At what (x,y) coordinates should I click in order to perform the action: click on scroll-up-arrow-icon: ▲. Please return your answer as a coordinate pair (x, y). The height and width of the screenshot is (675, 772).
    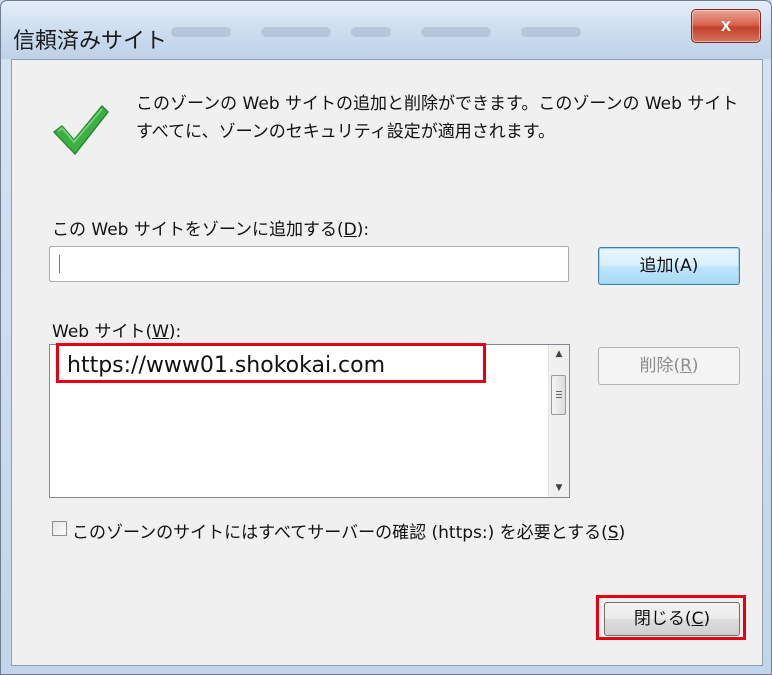
    Looking at the image, I should click on (559, 354).